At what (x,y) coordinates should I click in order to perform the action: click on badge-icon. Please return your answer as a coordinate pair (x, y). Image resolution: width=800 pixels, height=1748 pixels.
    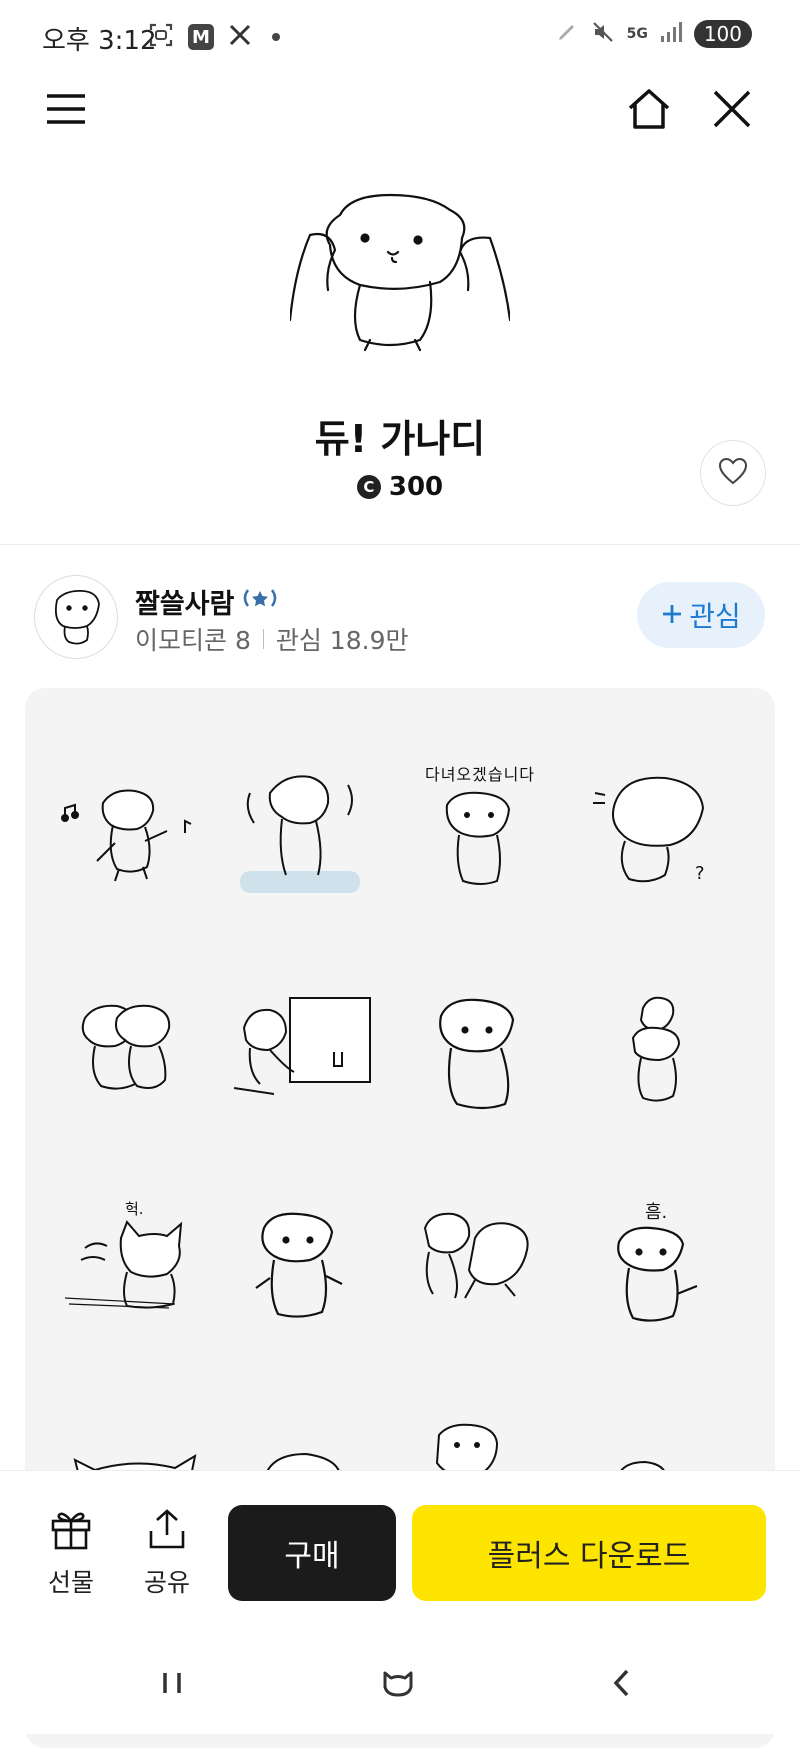
    Looking at the image, I should click on (260, 601).